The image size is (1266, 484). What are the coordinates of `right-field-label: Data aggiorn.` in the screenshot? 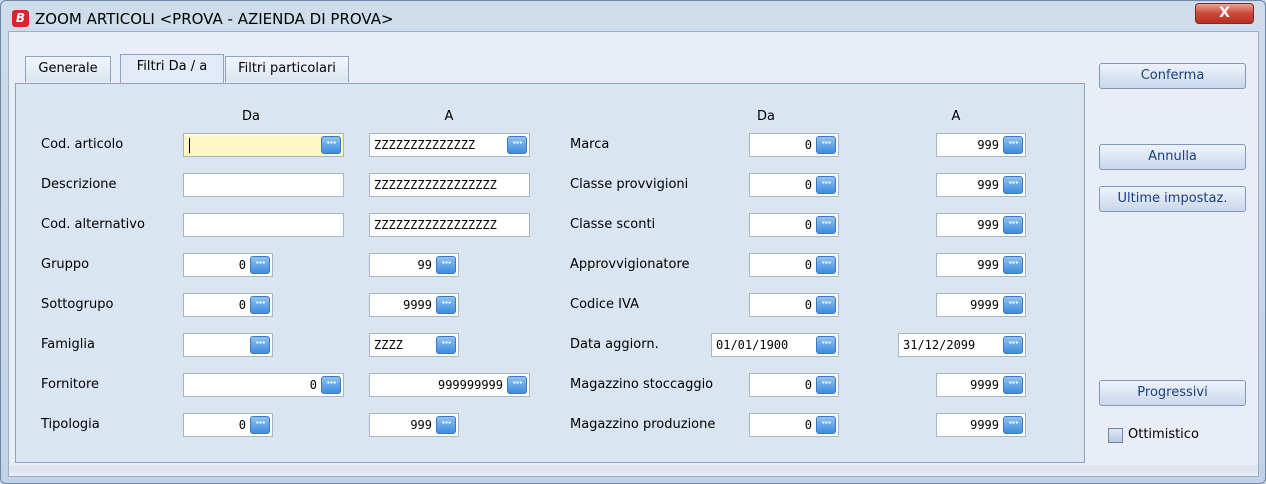 It's located at (614, 344).